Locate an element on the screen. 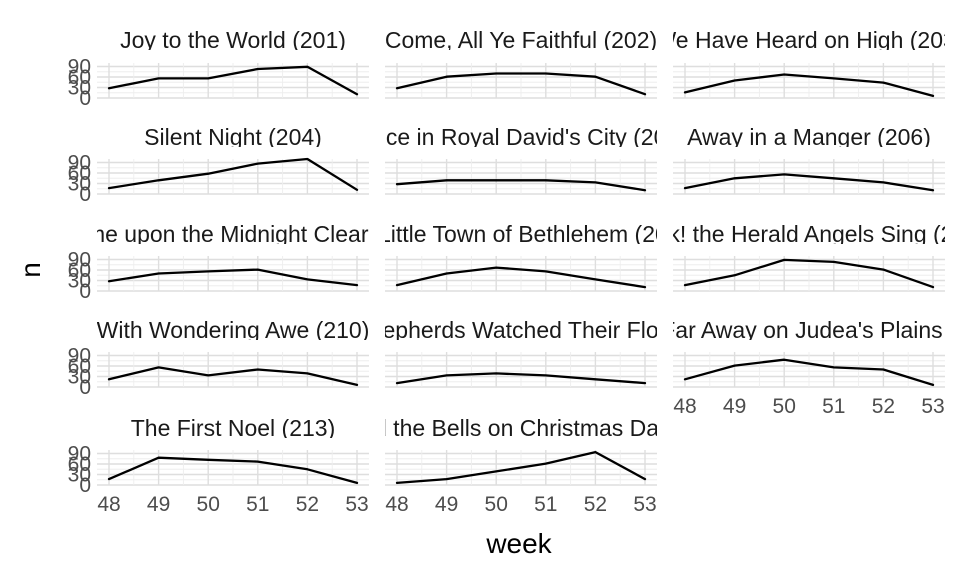  facet-panel: O Little Town of Bethlehem (208) is located at coordinates (521, 256).